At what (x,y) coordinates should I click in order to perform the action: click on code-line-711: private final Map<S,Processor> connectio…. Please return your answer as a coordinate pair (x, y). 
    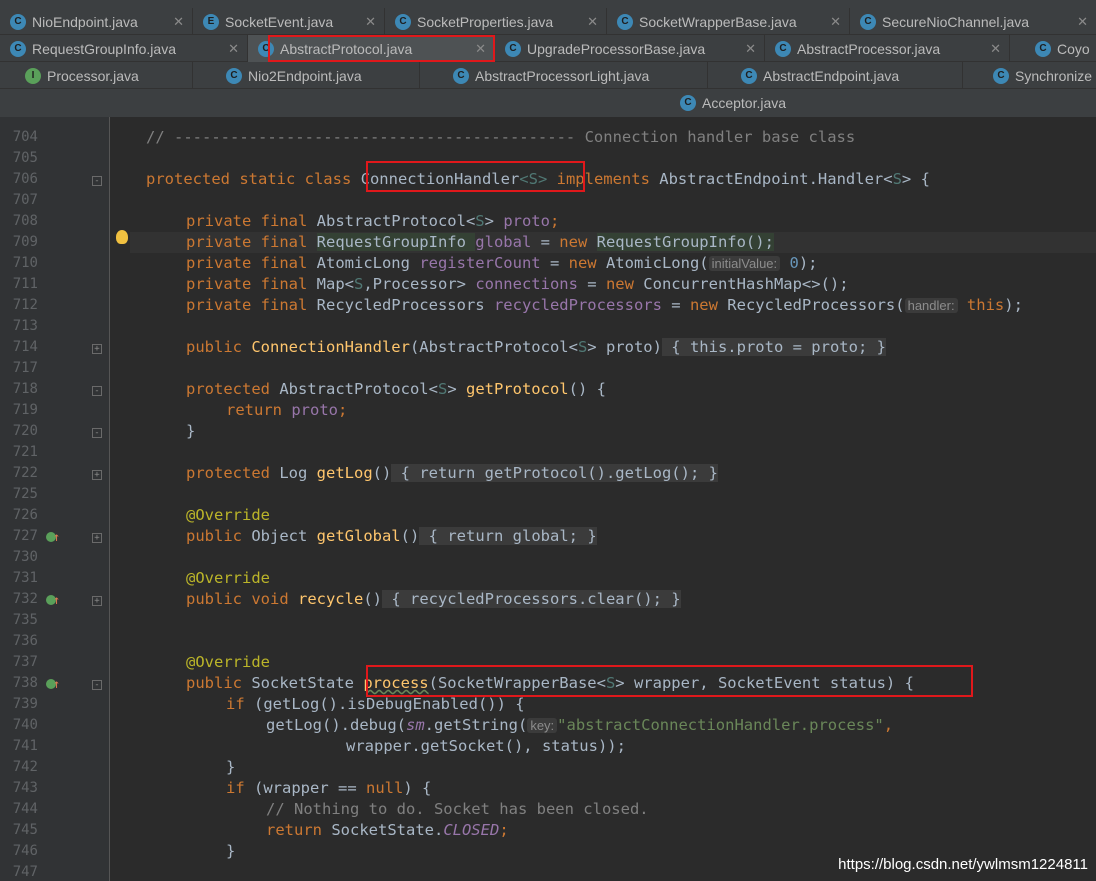
    Looking at the image, I should click on (517, 284).